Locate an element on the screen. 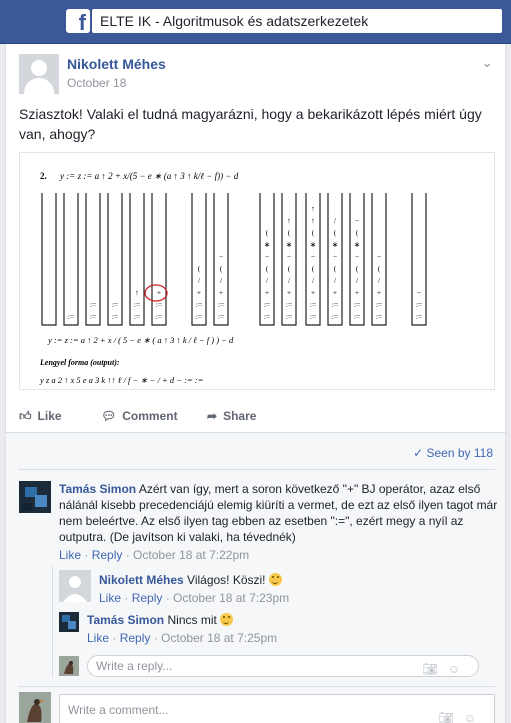 Image resolution: width=511 pixels, height=723 pixels. exercise-number: 2. is located at coordinates (43, 176).